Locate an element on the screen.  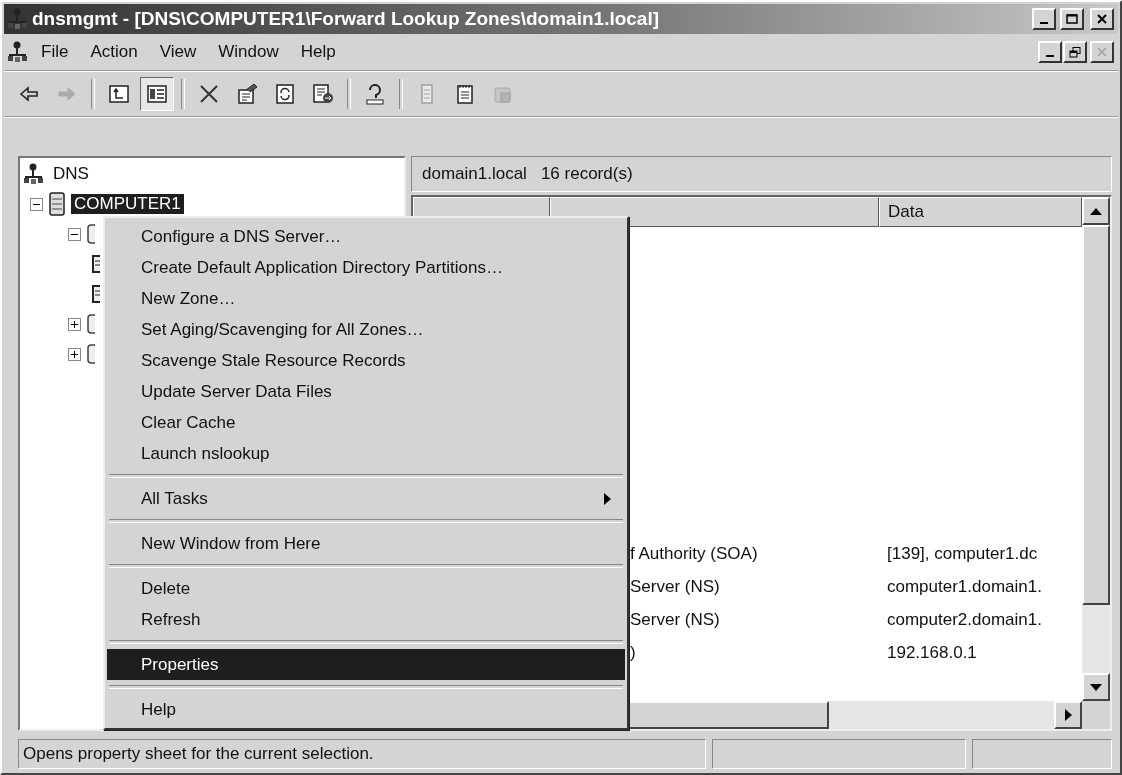
menu-item: Properties is located at coordinates (366, 664).